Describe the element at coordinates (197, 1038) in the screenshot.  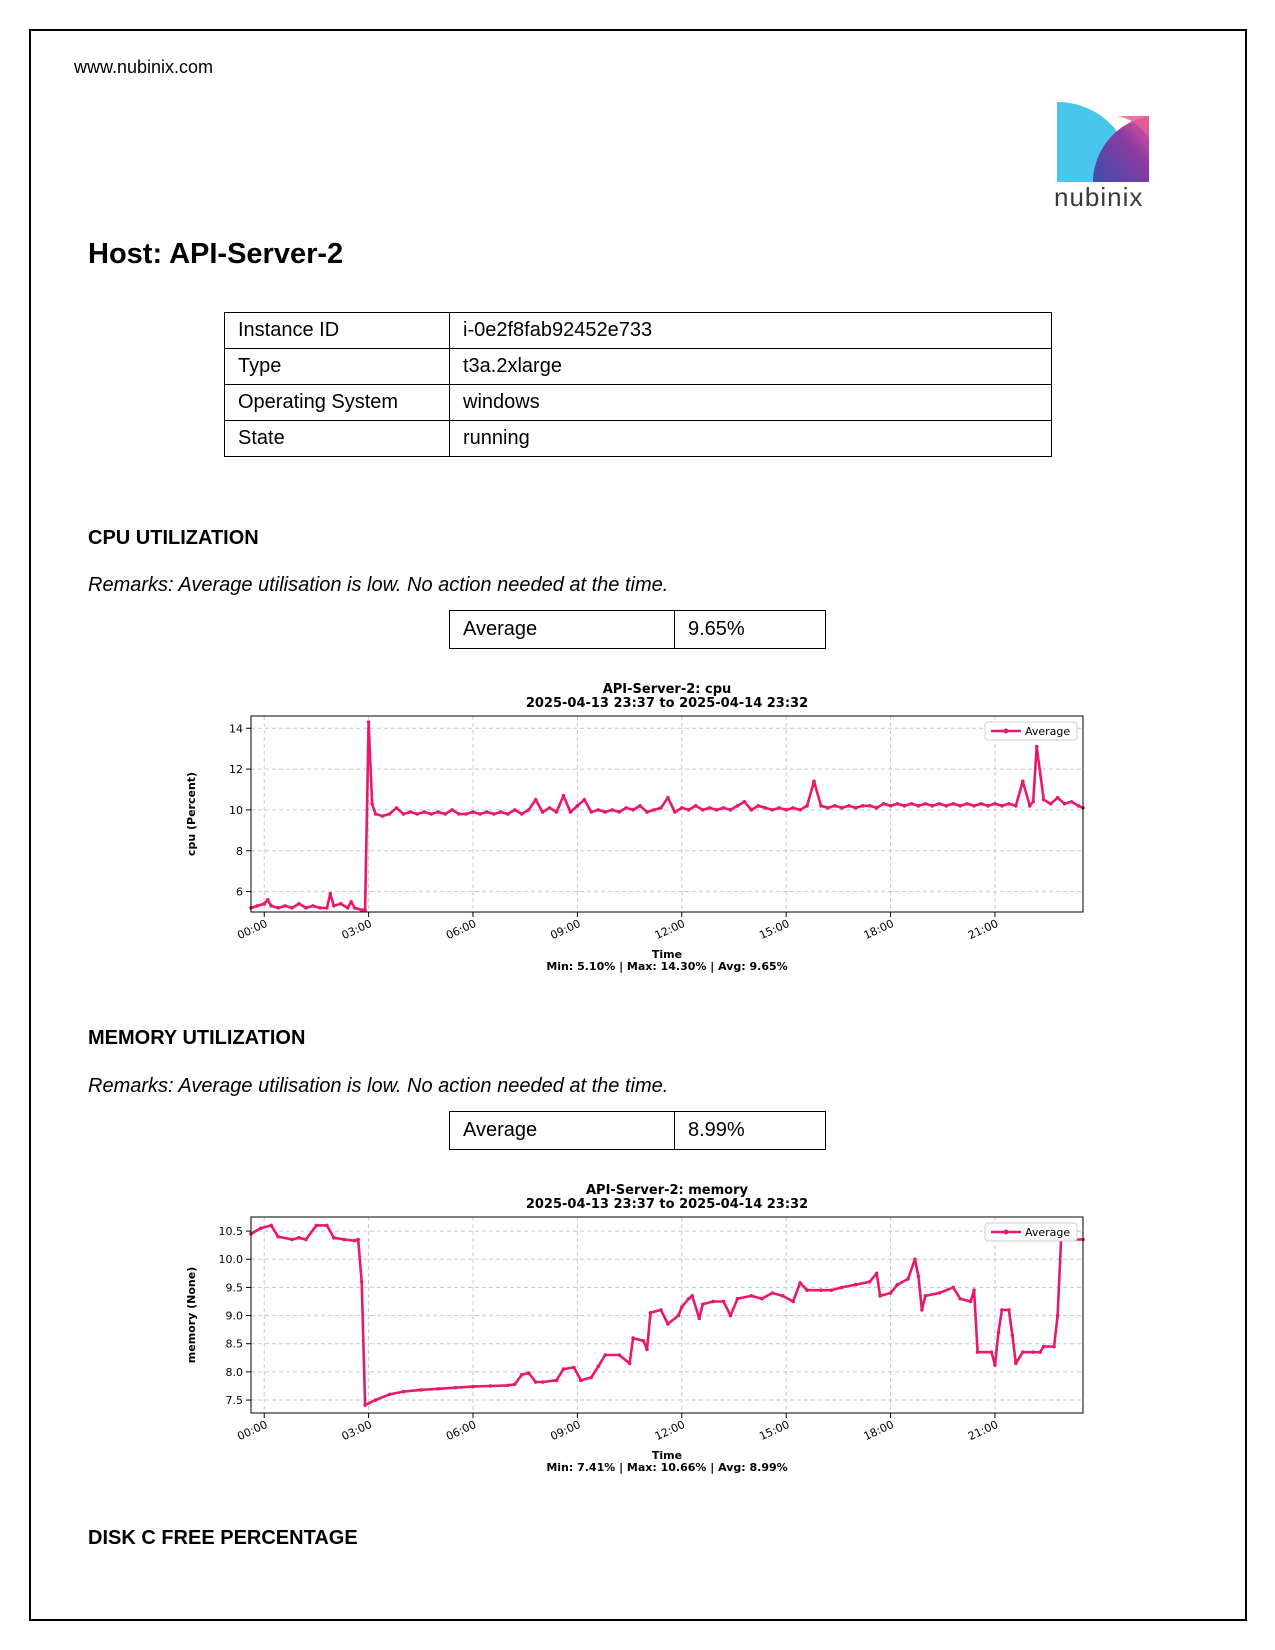
I see `memory-heading: MEMORY UTILIZATION` at that location.